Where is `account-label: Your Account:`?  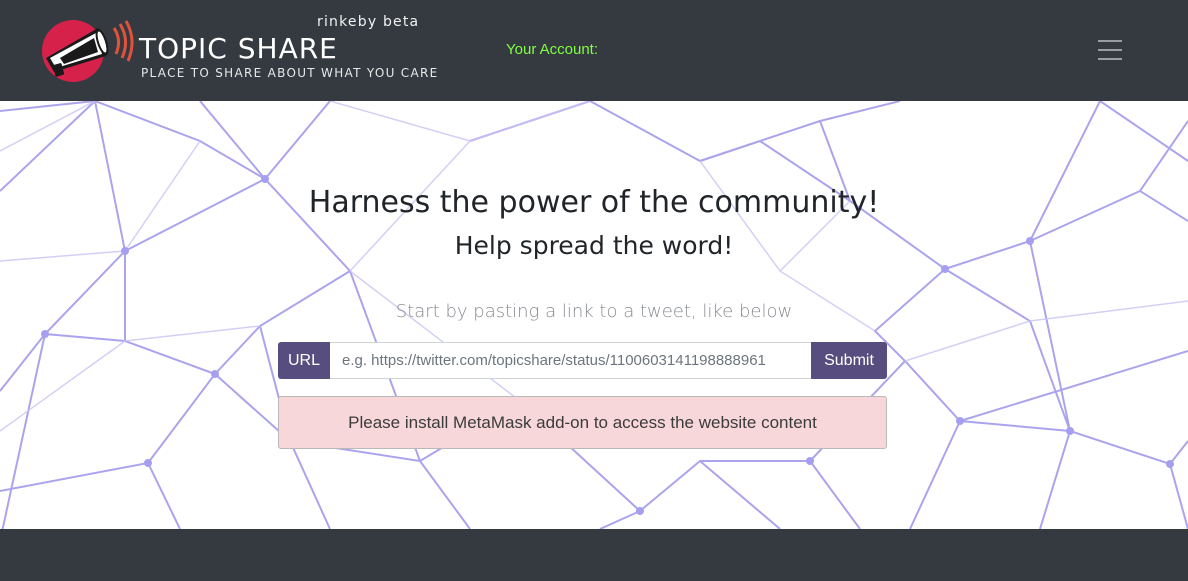 account-label: Your Account: is located at coordinates (552, 49).